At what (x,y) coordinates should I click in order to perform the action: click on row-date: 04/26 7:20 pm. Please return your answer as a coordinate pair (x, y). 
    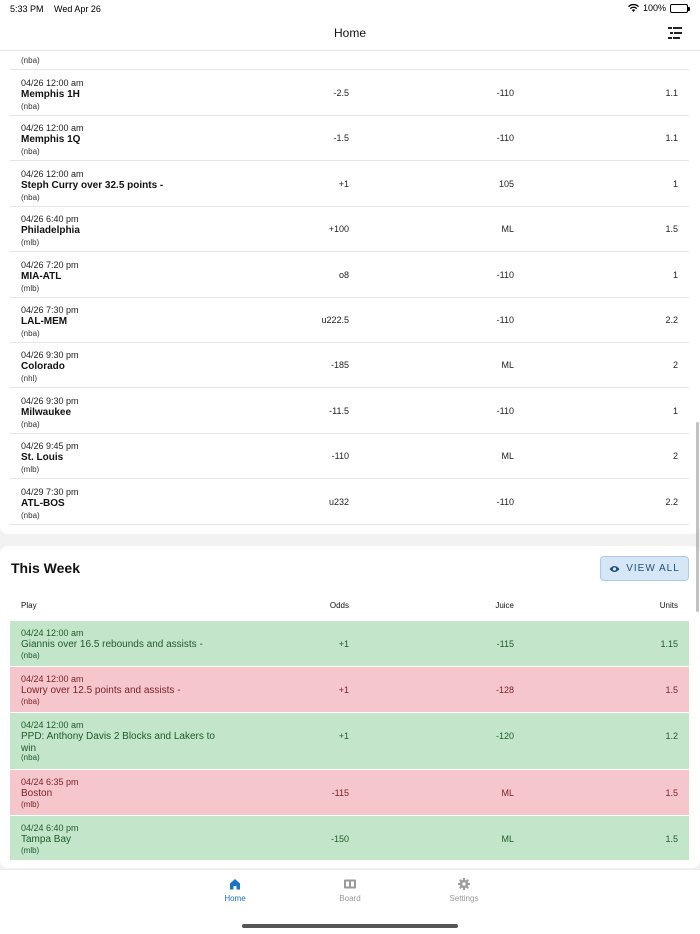
    Looking at the image, I should click on (50, 264).